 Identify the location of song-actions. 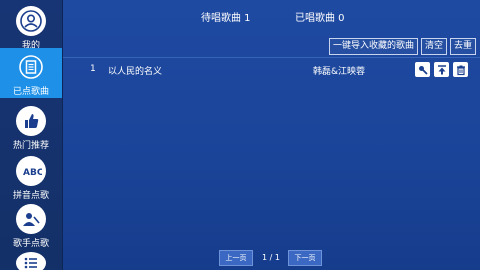
(441, 69).